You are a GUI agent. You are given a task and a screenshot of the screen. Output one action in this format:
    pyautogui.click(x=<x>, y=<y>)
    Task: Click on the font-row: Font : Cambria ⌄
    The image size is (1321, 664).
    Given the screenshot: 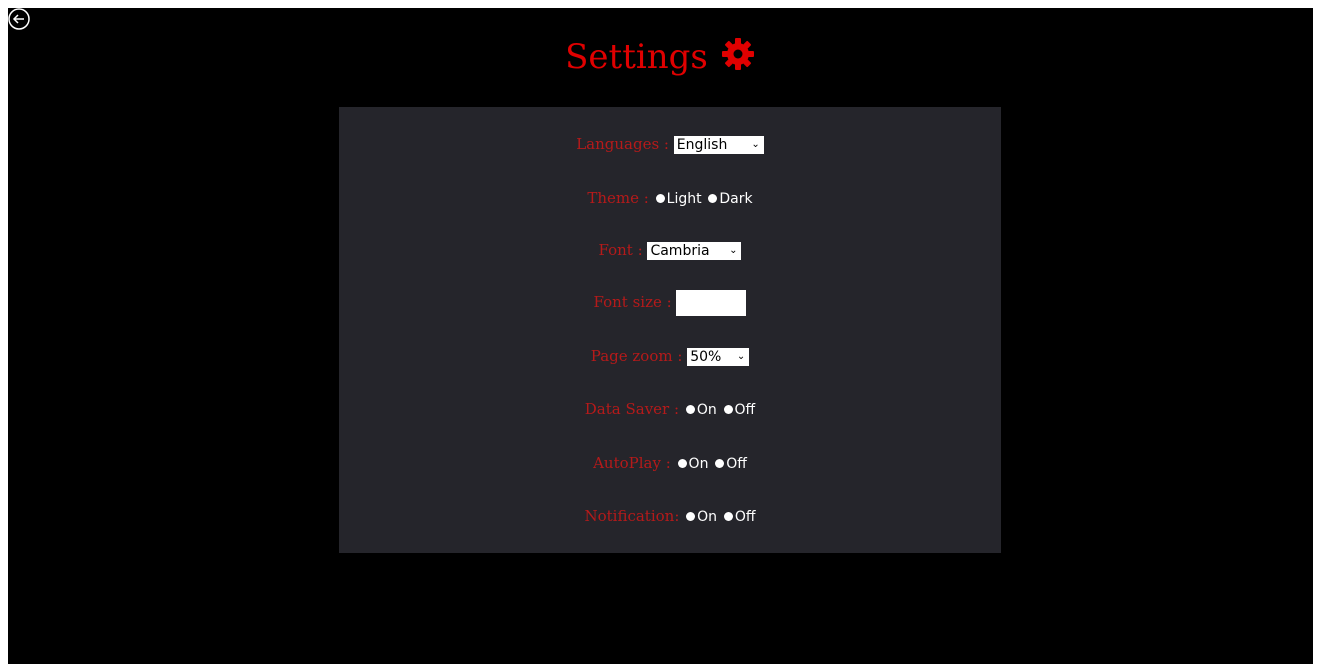 What is the action you would take?
    pyautogui.click(x=670, y=250)
    